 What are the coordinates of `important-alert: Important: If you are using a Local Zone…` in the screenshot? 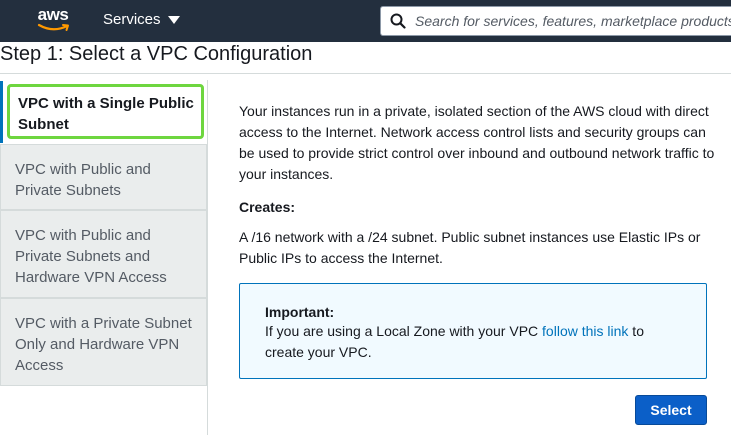 It's located at (473, 331).